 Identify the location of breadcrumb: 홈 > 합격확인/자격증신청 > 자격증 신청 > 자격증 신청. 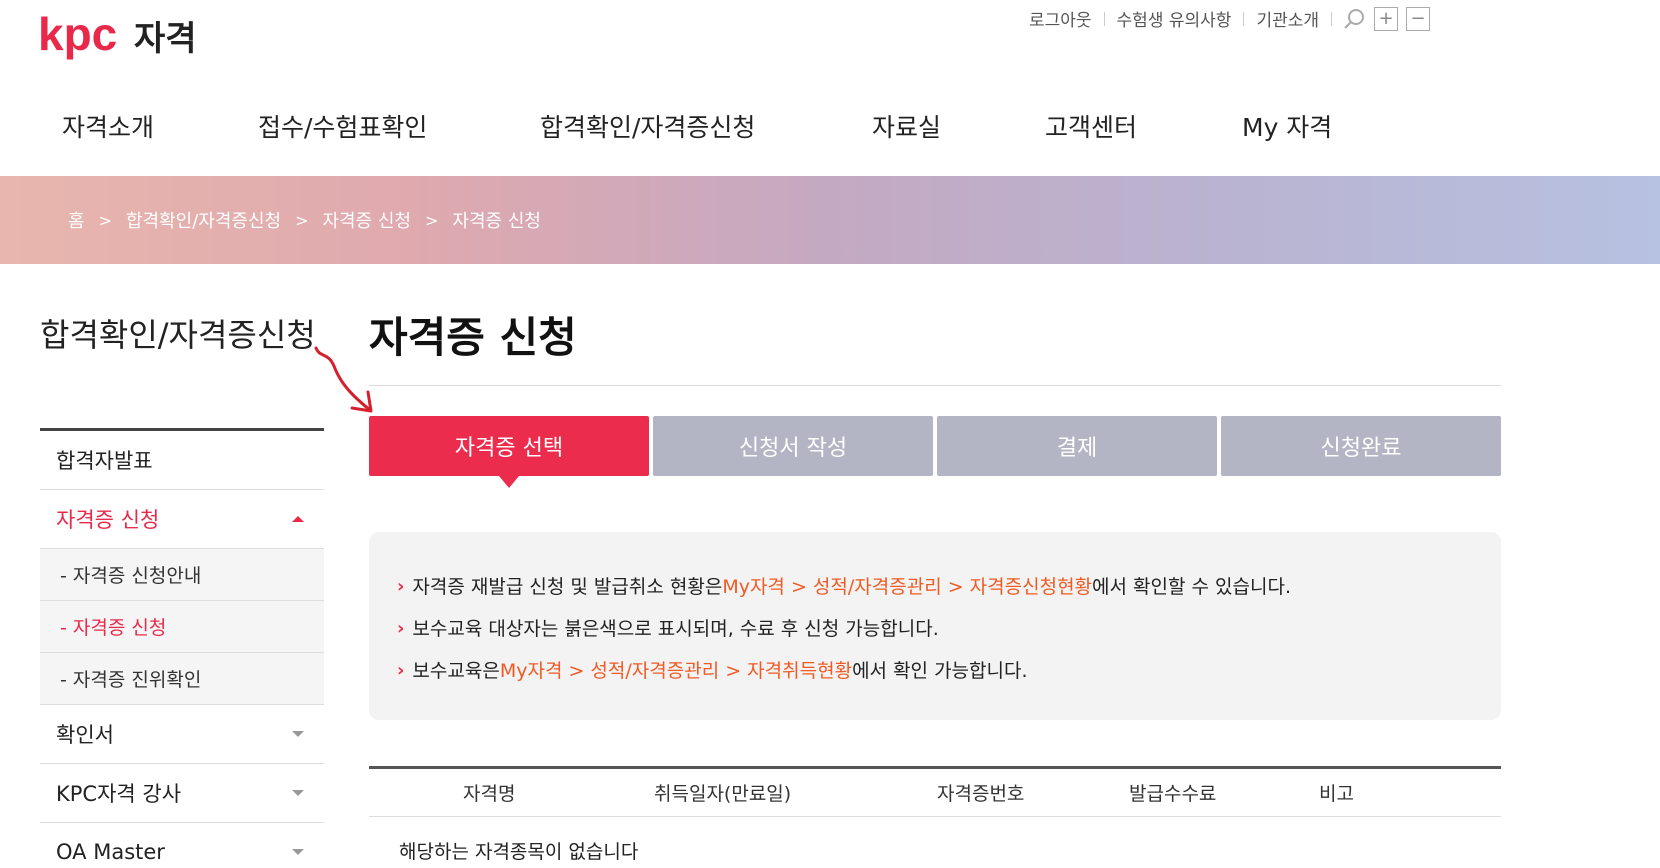
(304, 220).